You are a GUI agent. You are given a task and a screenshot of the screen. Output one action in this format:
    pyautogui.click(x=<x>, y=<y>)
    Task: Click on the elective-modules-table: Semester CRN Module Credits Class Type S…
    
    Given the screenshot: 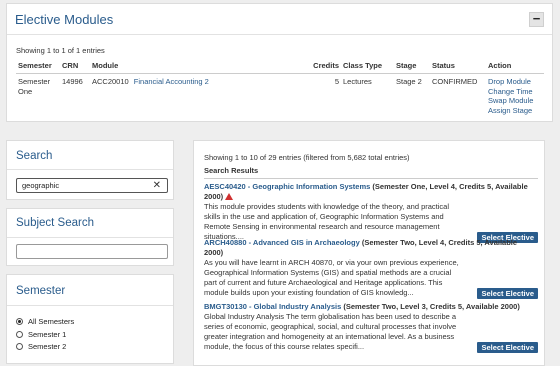 What is the action you would take?
    pyautogui.click(x=280, y=89)
    